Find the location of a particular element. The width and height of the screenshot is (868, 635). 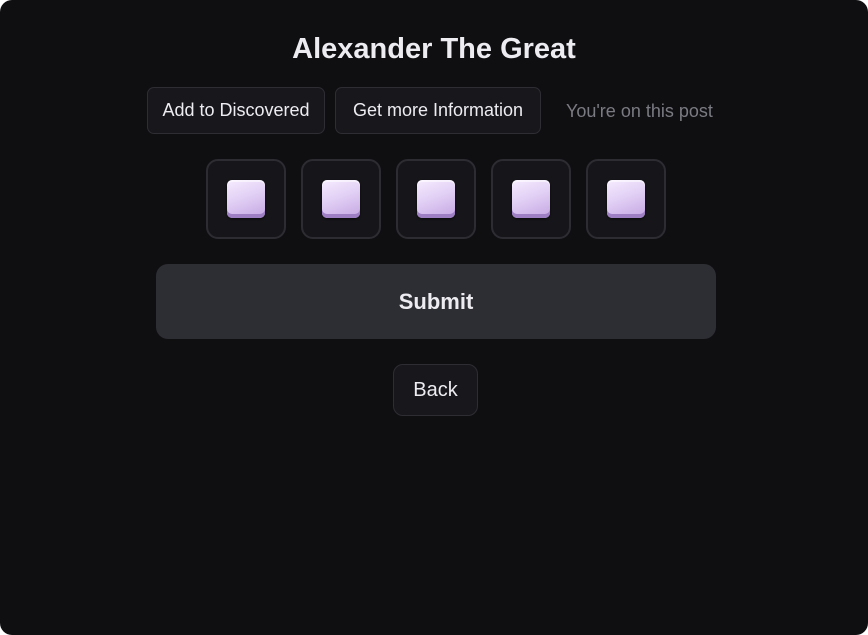

page-title: Alexander The Great is located at coordinates (434, 49).